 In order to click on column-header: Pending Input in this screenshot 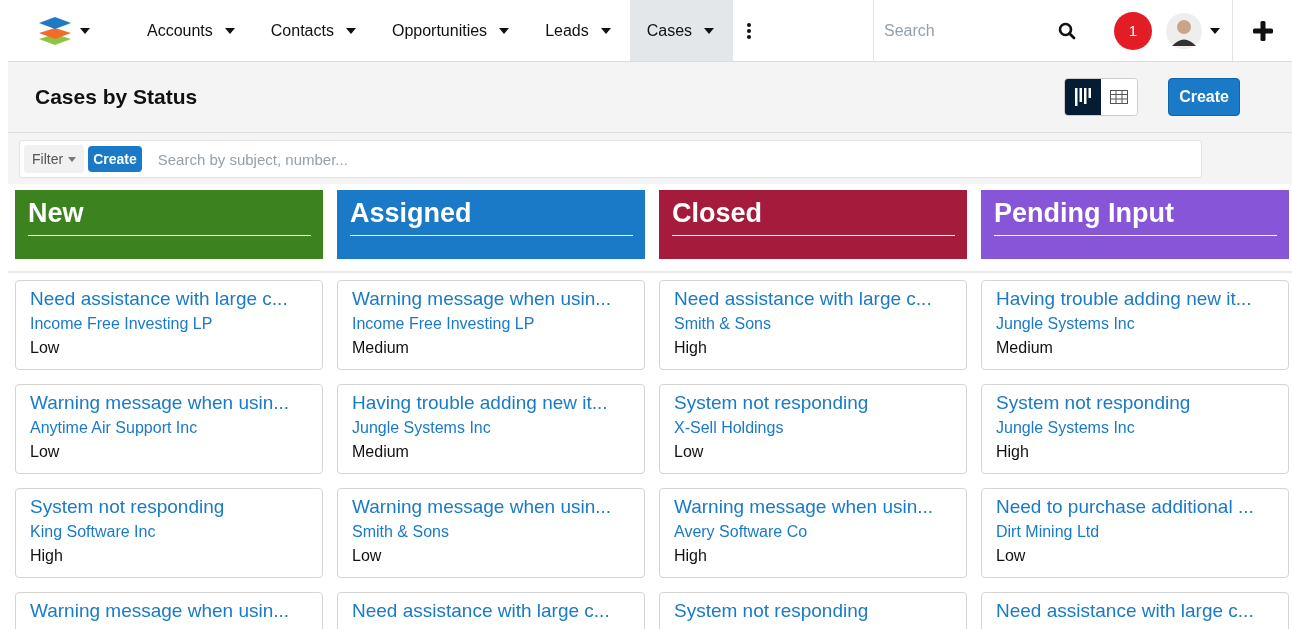, I will do `click(1135, 224)`.